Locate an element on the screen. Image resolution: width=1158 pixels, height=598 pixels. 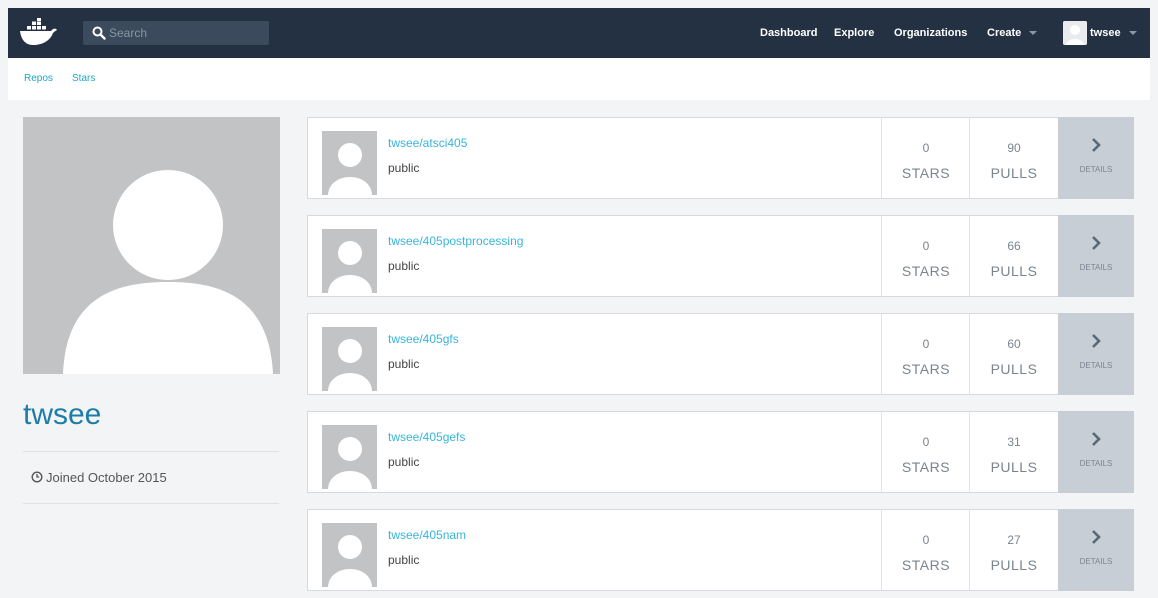
nav-dashboard: Dashboard is located at coordinates (788, 33).